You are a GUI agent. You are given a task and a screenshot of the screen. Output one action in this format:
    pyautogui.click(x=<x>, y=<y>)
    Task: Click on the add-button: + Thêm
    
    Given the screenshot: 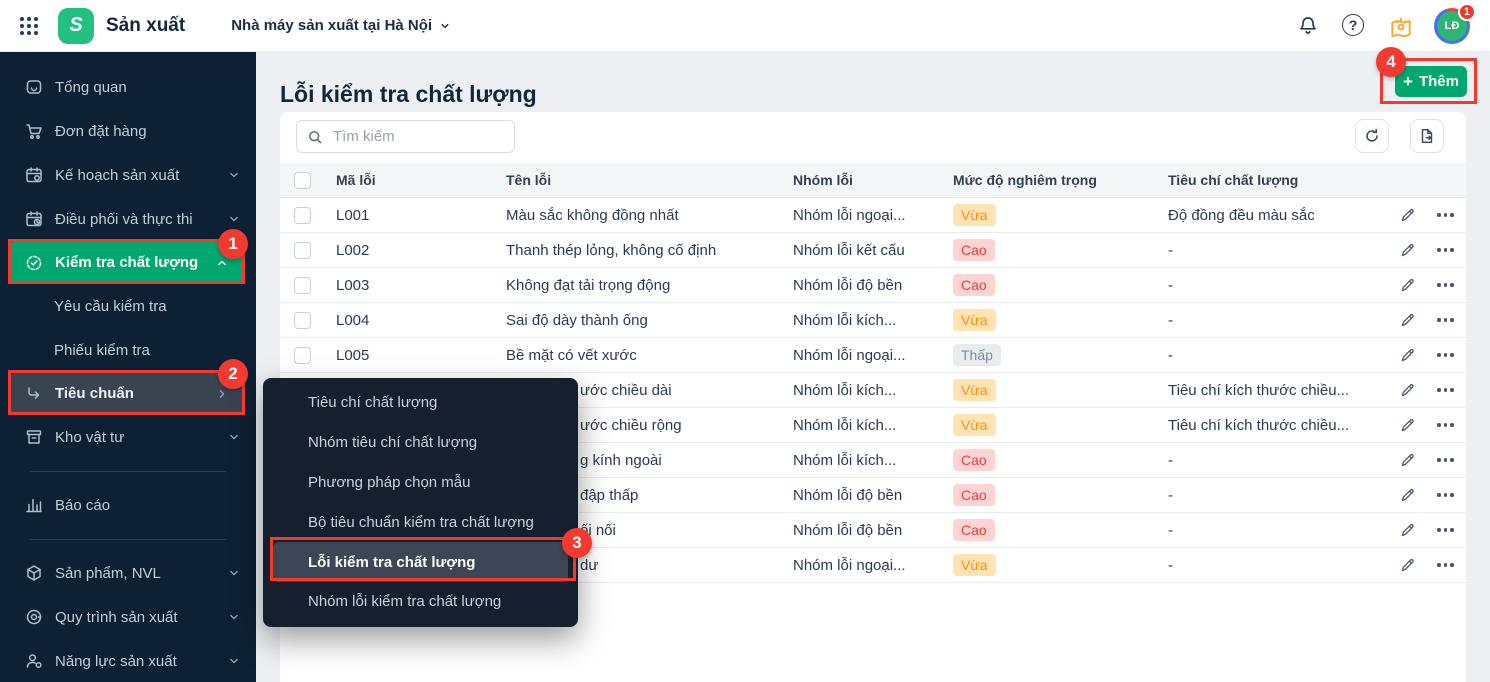 What is the action you would take?
    pyautogui.click(x=1431, y=81)
    